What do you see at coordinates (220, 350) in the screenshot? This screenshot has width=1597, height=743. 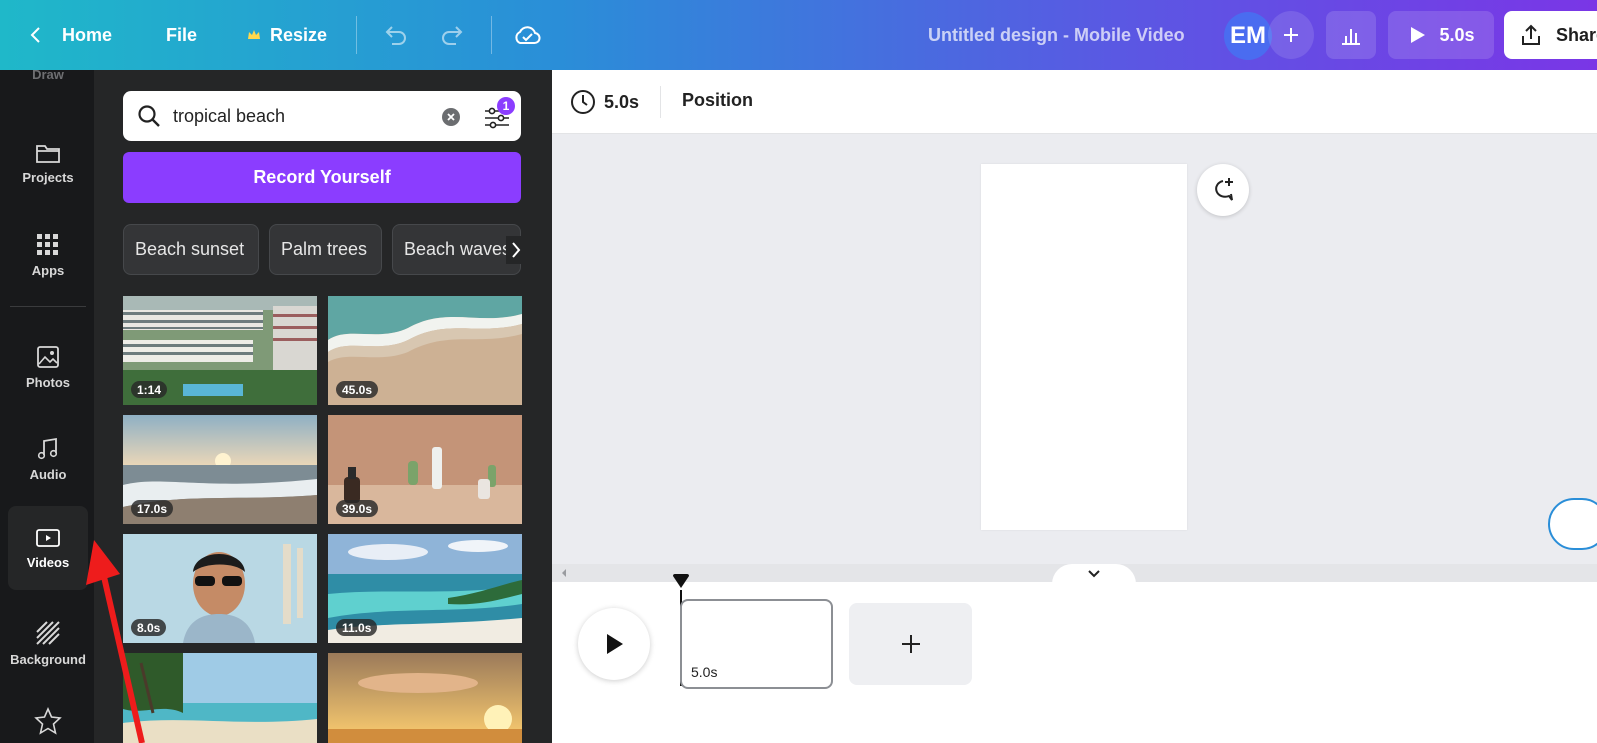 I see `video-thumbnail: 1:14` at bounding box center [220, 350].